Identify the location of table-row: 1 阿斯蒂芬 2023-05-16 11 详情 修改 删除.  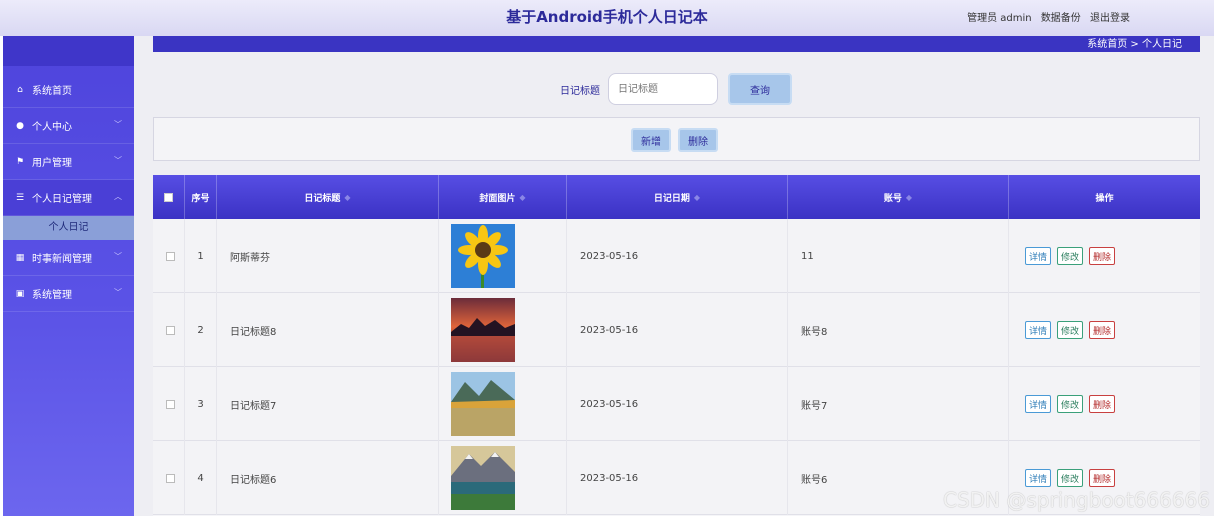
(676, 256).